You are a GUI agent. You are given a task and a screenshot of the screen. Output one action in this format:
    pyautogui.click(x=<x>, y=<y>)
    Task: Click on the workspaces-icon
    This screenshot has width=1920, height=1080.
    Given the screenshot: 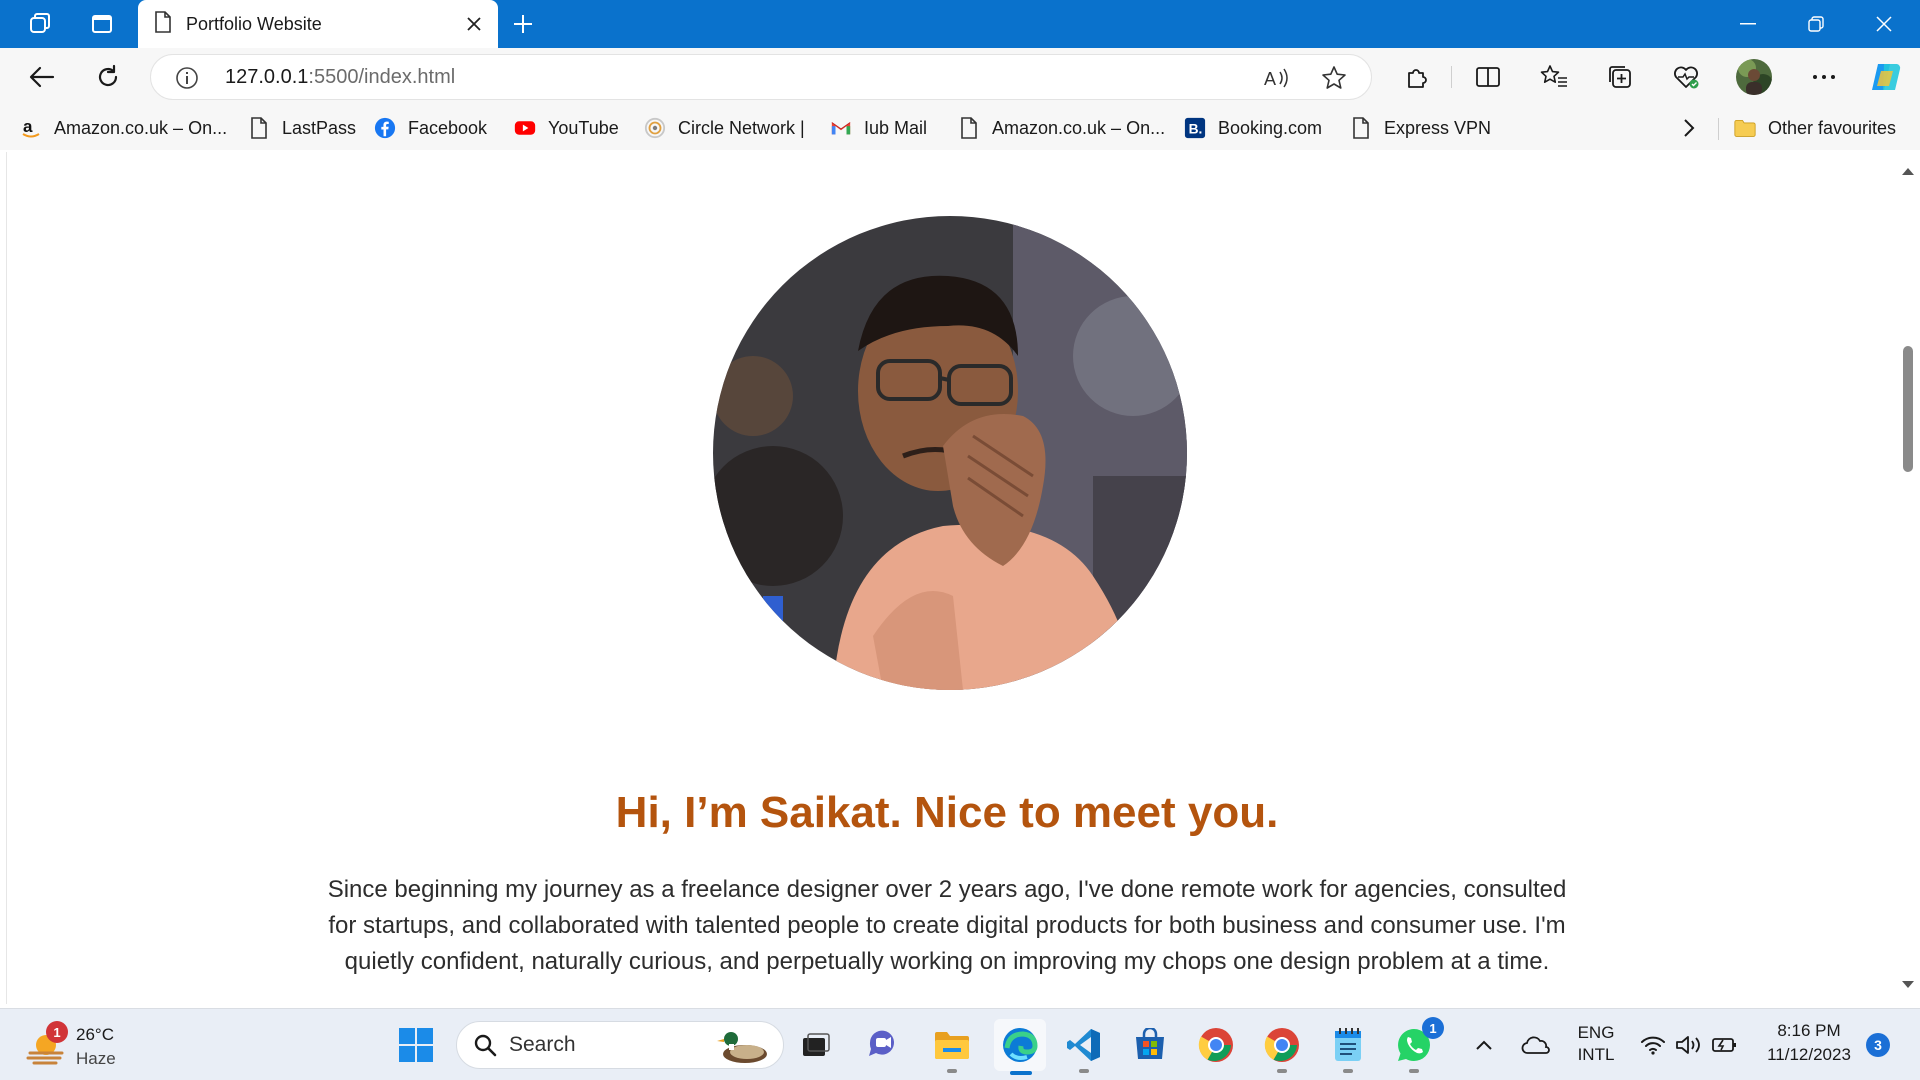 What is the action you would take?
    pyautogui.click(x=40, y=24)
    